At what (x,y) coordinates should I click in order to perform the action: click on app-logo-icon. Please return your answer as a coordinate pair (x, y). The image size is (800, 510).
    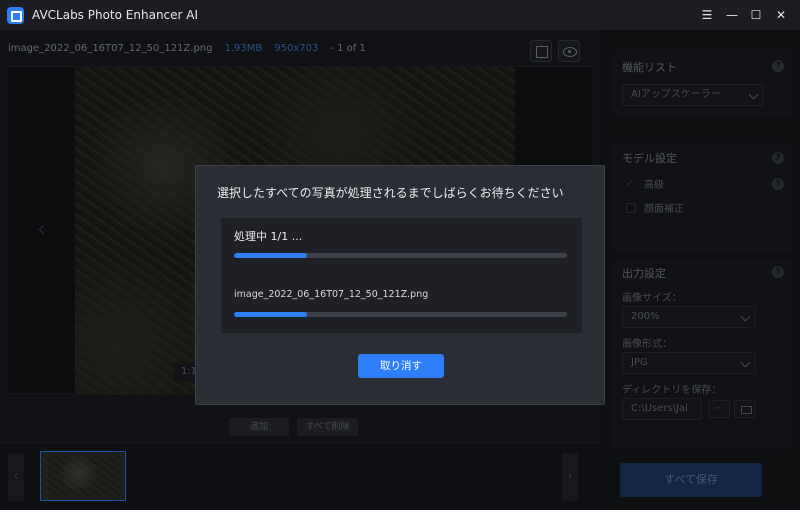
    Looking at the image, I should click on (15, 15).